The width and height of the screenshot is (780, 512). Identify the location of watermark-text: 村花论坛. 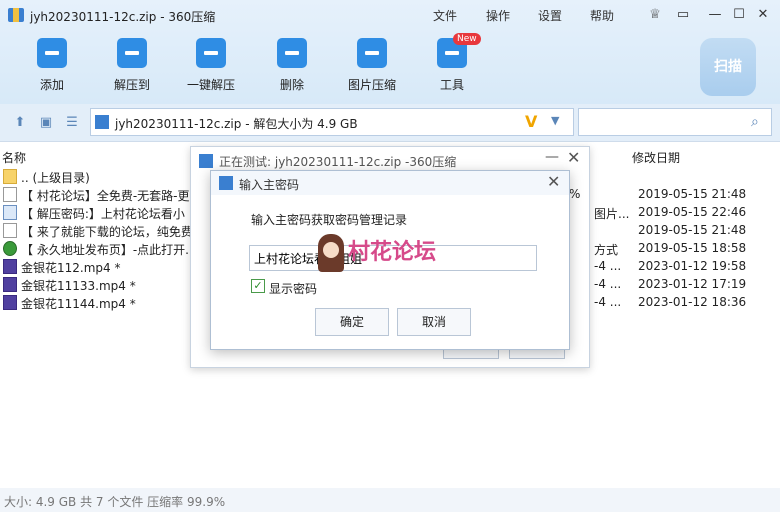
(392, 252).